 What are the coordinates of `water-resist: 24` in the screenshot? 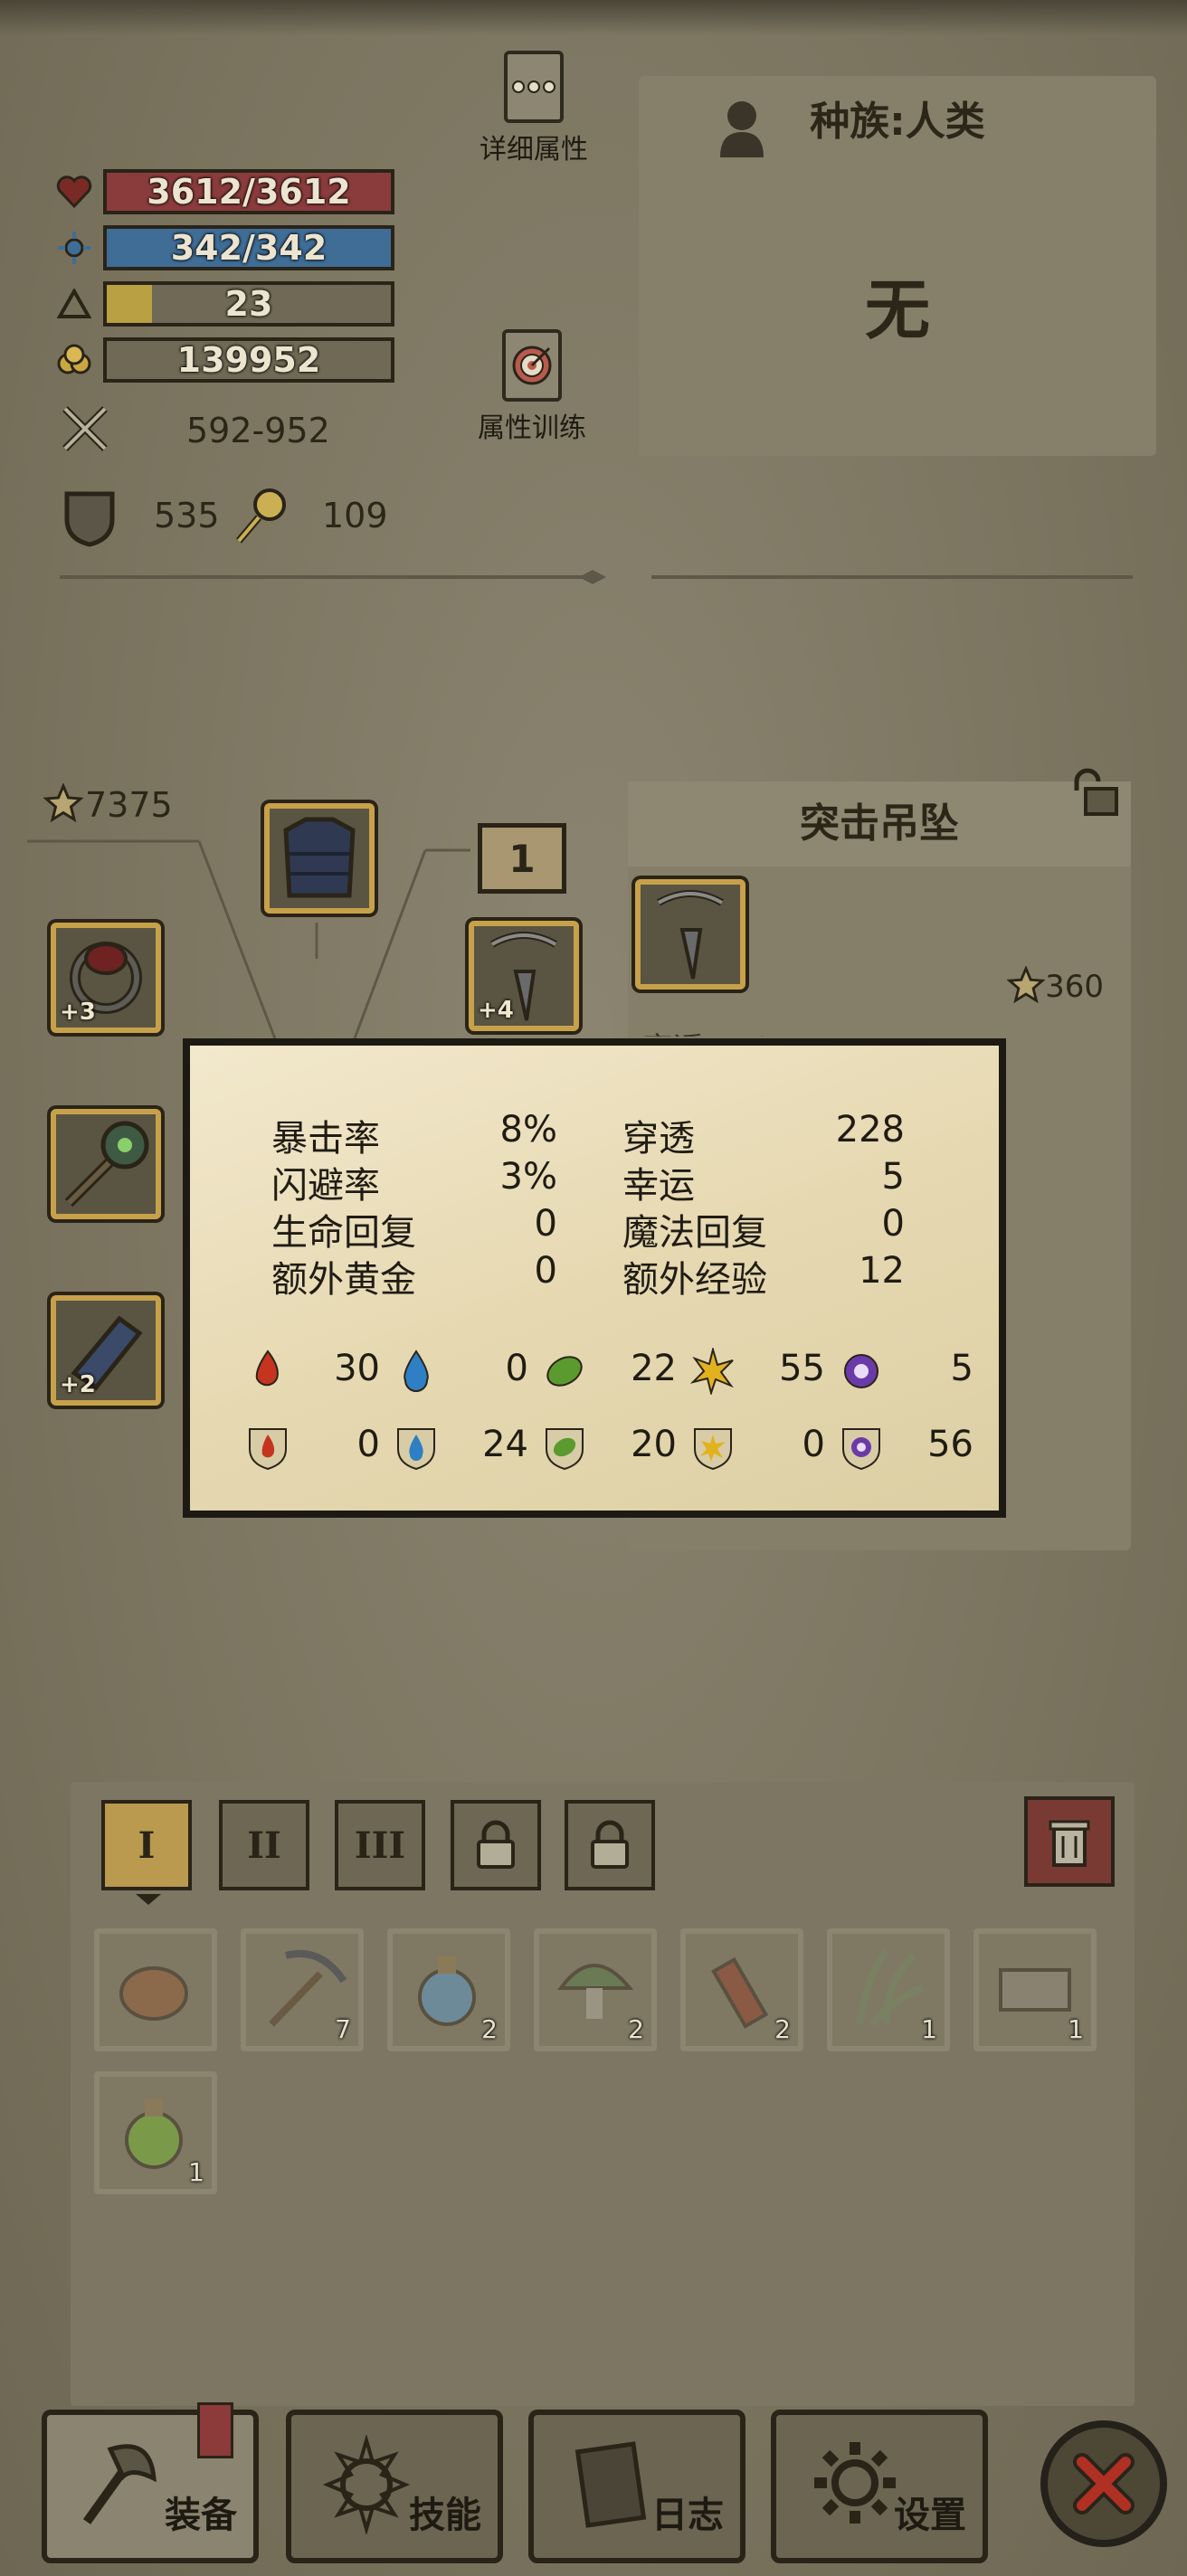 It's located at (465, 1447).